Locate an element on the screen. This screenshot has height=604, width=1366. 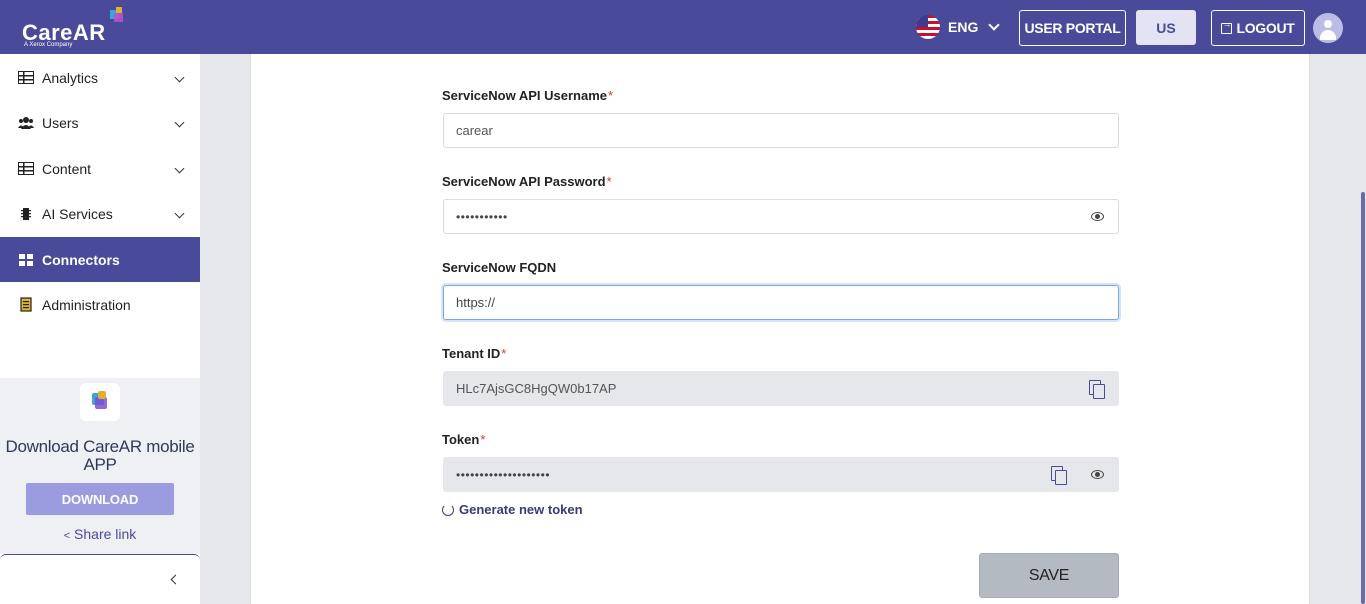
sidebar-item-connectors: Connectors is located at coordinates (100, 259).